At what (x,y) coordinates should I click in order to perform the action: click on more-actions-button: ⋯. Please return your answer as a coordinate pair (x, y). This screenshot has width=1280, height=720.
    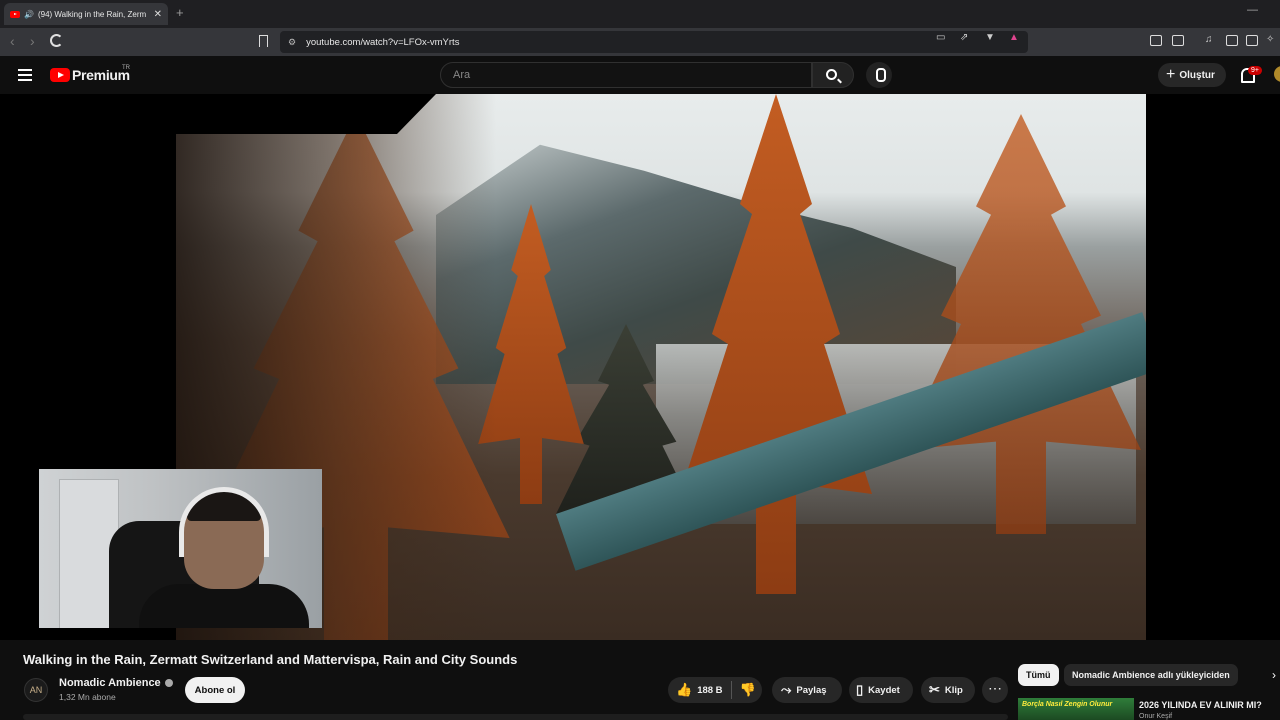
    Looking at the image, I should click on (995, 690).